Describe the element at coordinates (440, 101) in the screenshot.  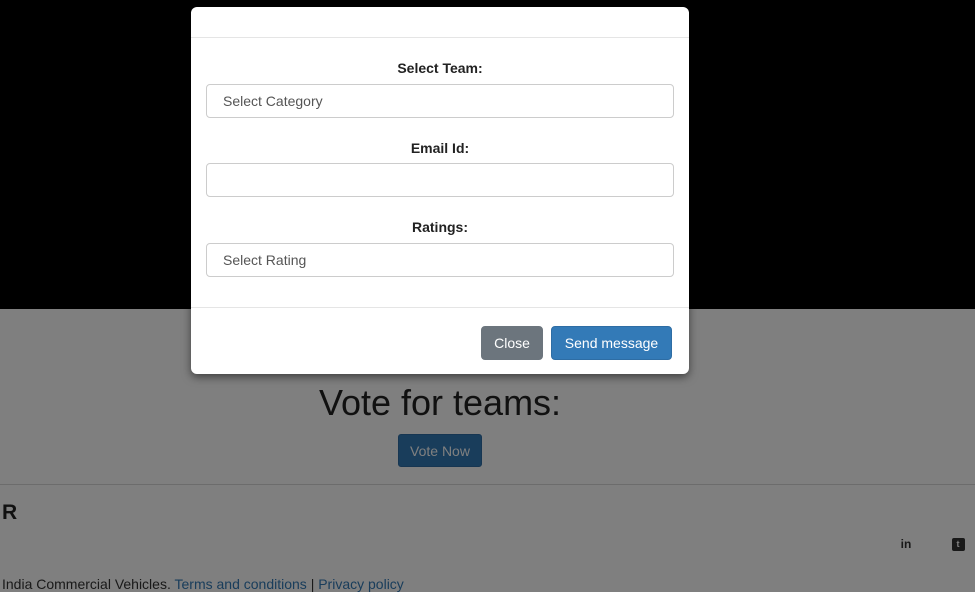
I see `team-select: Select Category` at that location.